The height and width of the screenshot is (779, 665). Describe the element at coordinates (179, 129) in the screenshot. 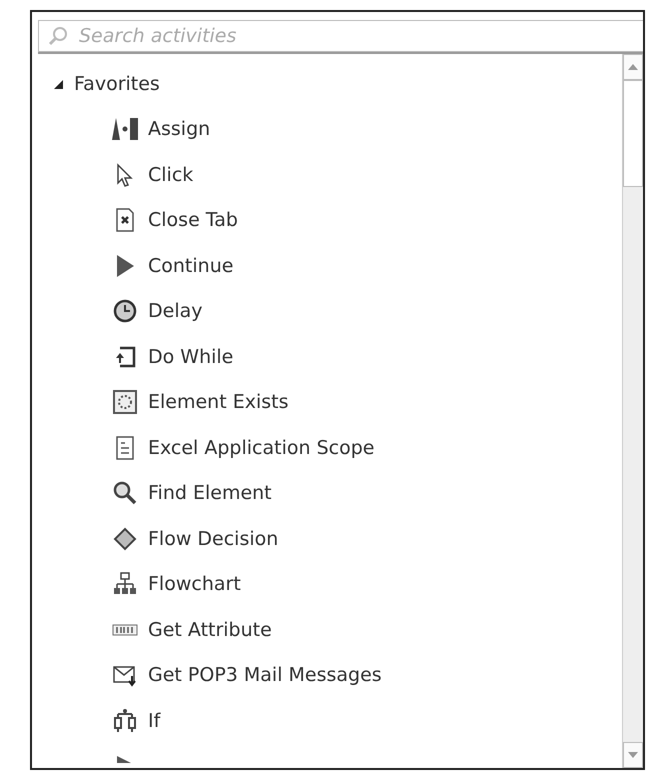

I see `activity-item: Assign` at that location.